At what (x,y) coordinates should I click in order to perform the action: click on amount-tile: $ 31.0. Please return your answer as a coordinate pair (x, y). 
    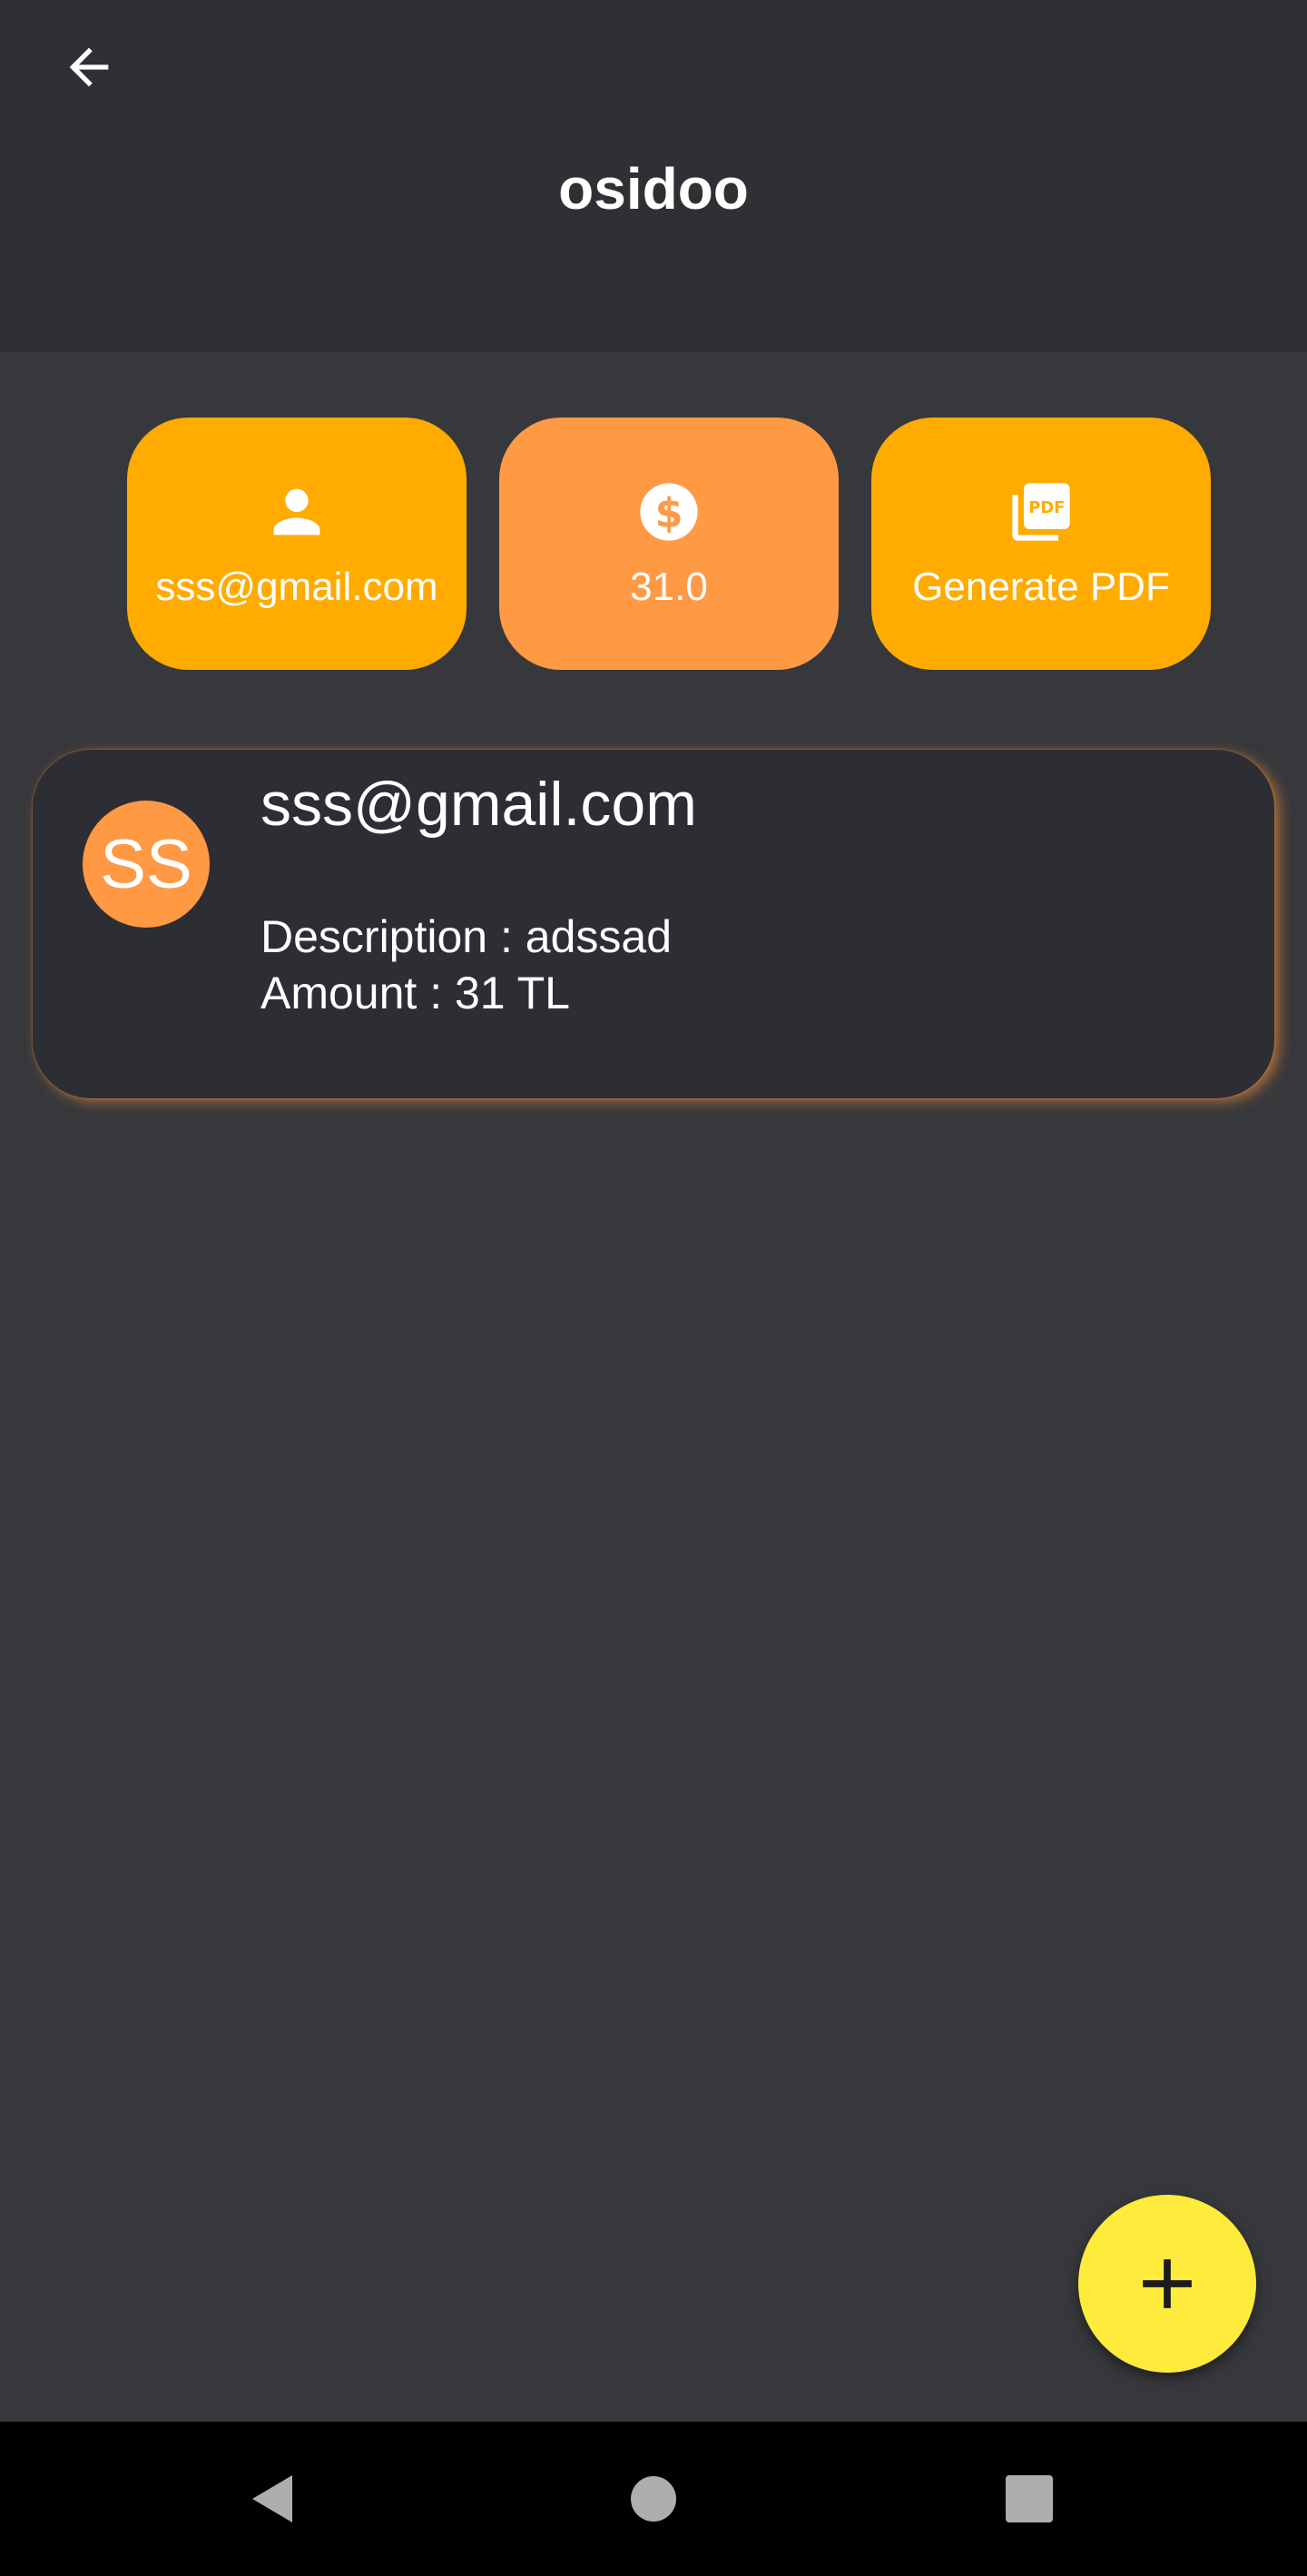
    Looking at the image, I should click on (669, 544).